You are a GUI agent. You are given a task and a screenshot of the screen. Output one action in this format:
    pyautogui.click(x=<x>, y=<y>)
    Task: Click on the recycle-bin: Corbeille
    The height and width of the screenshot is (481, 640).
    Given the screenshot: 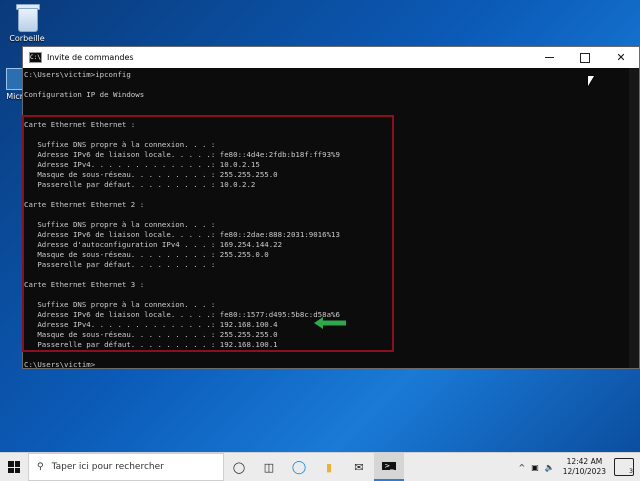 What is the action you would take?
    pyautogui.click(x=27, y=22)
    